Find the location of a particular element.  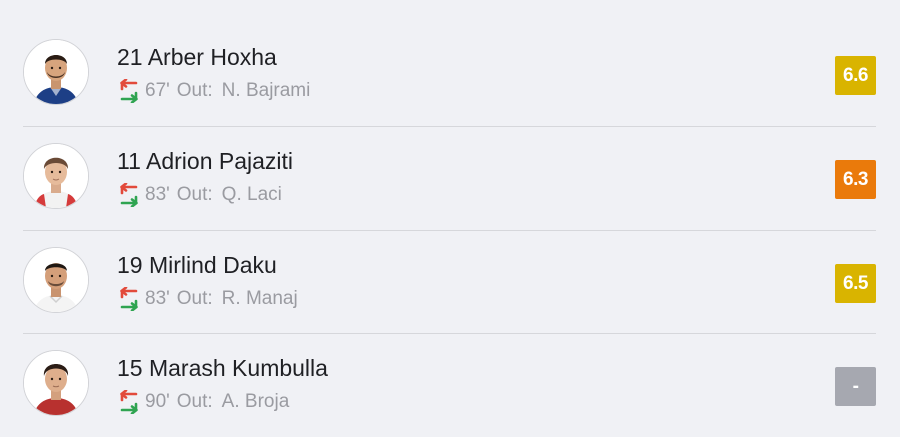

substitution-info: 90' Out: A. Broja is located at coordinates (203, 402).